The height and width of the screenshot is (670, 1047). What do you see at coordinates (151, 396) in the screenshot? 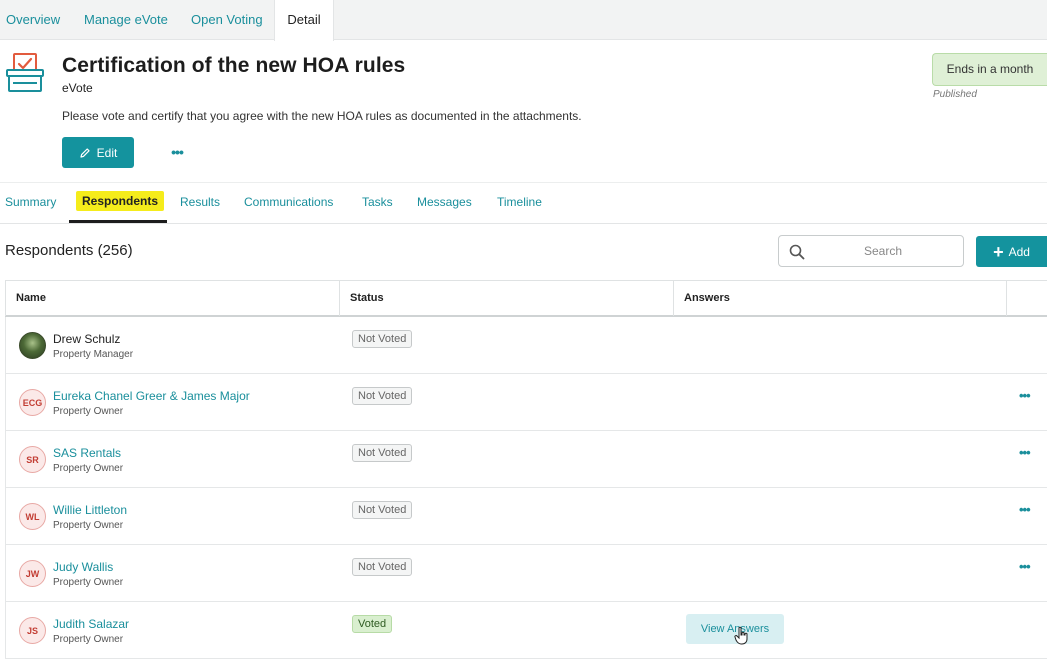
I see `respondent-name-link: Eureka Chanel Greer & James Major` at bounding box center [151, 396].